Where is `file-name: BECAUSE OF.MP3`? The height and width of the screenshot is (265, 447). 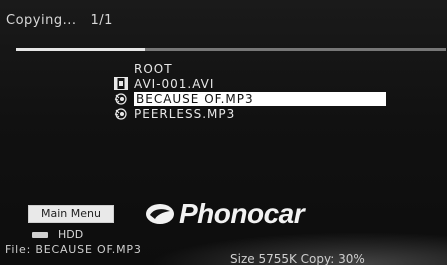
file-name: BECAUSE OF.MP3 is located at coordinates (260, 98).